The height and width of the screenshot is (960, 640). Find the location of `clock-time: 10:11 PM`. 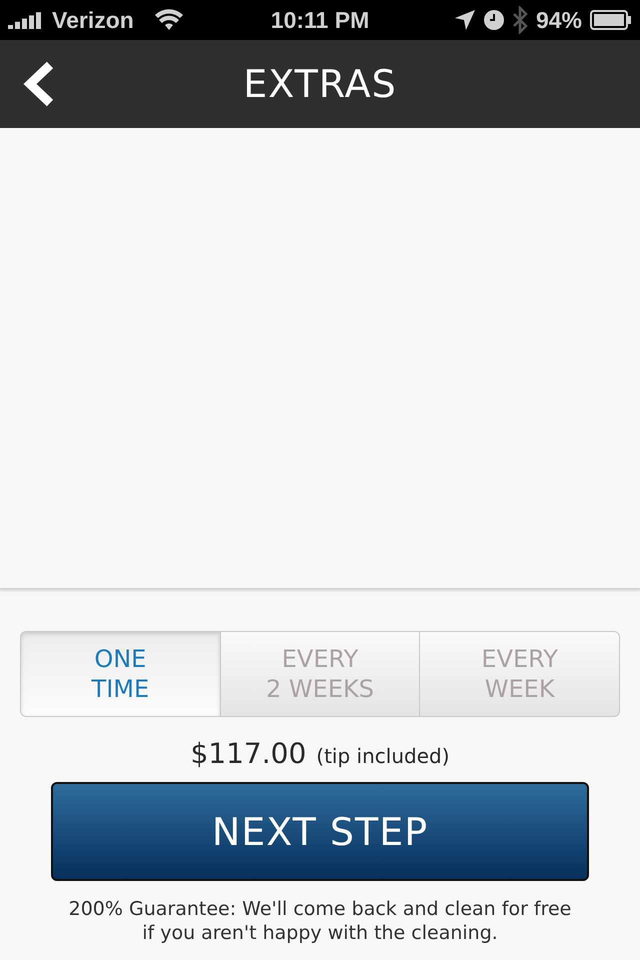

clock-time: 10:11 PM is located at coordinates (320, 20).